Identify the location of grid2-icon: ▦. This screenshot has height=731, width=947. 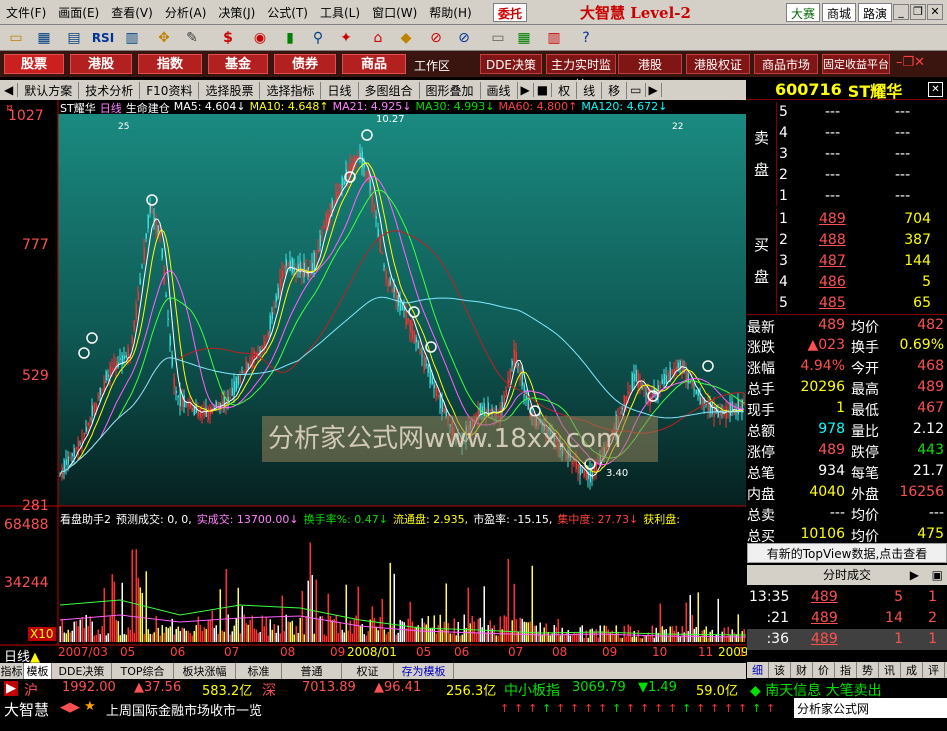
(524, 38).